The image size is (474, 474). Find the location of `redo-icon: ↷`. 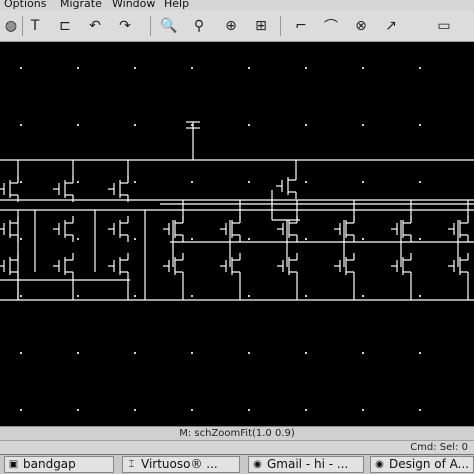

redo-icon: ↷ is located at coordinates (125, 26).